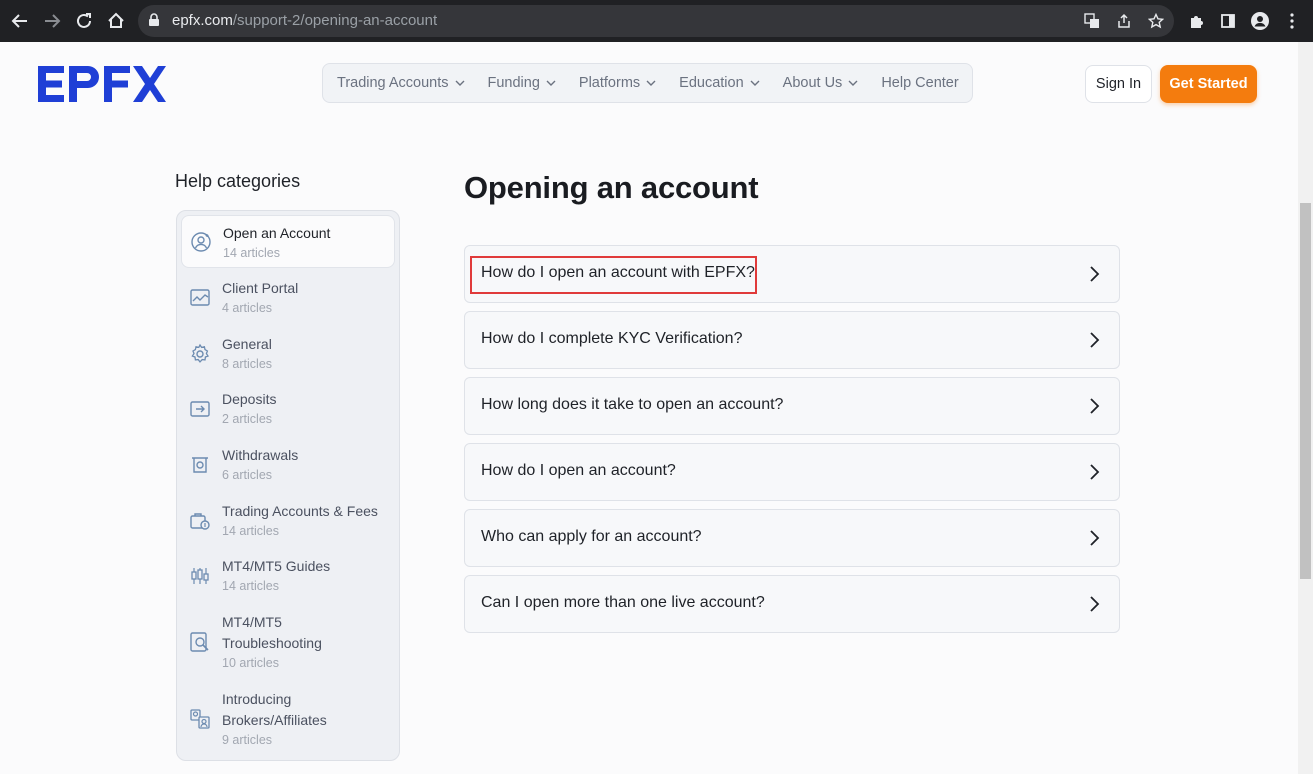 Image resolution: width=1313 pixels, height=774 pixels. I want to click on nav-platforms: Platforms, so click(617, 83).